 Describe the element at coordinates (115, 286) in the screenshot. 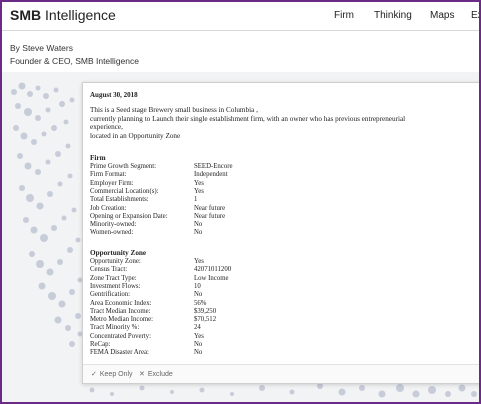

I see `oz-row-label: Investment Flows:` at that location.